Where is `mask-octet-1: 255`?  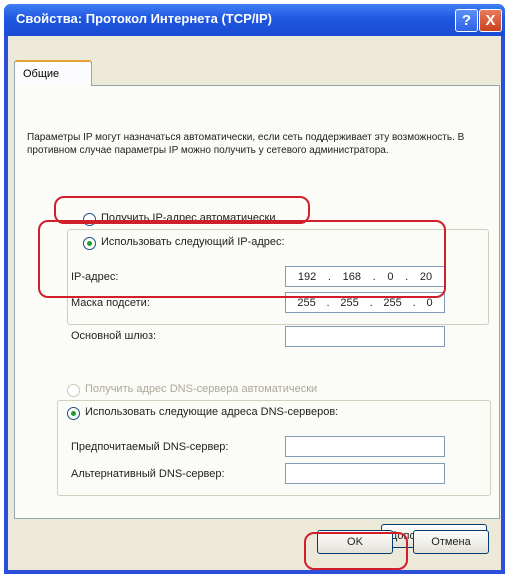 mask-octet-1: 255 is located at coordinates (306, 302).